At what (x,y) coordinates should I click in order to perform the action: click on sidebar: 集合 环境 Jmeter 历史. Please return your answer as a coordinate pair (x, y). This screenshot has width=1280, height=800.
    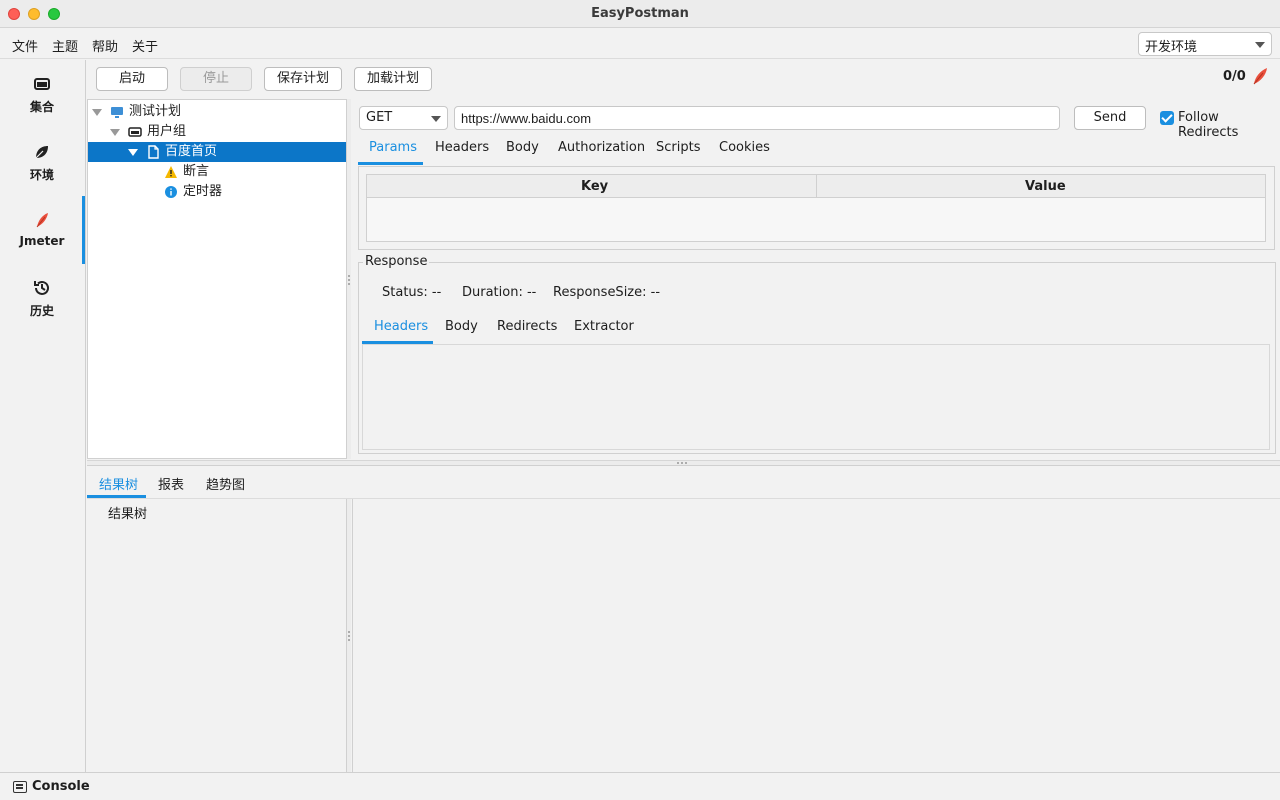
    Looking at the image, I should click on (43, 416).